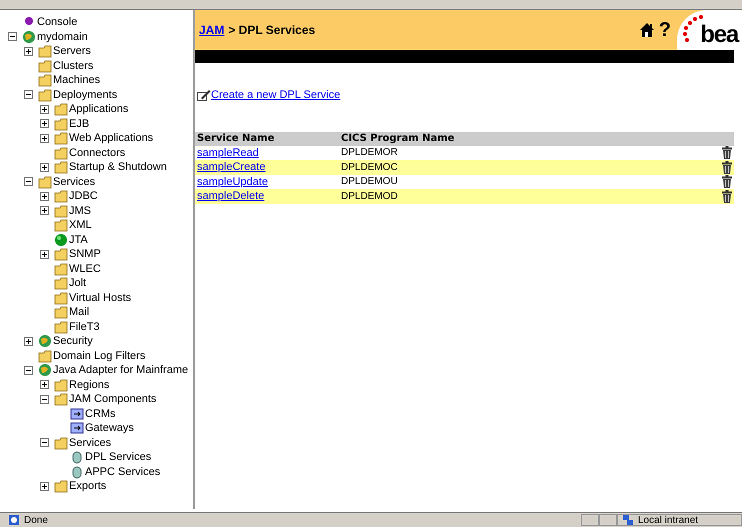  What do you see at coordinates (14, 520) in the screenshot?
I see `page-icon` at bounding box center [14, 520].